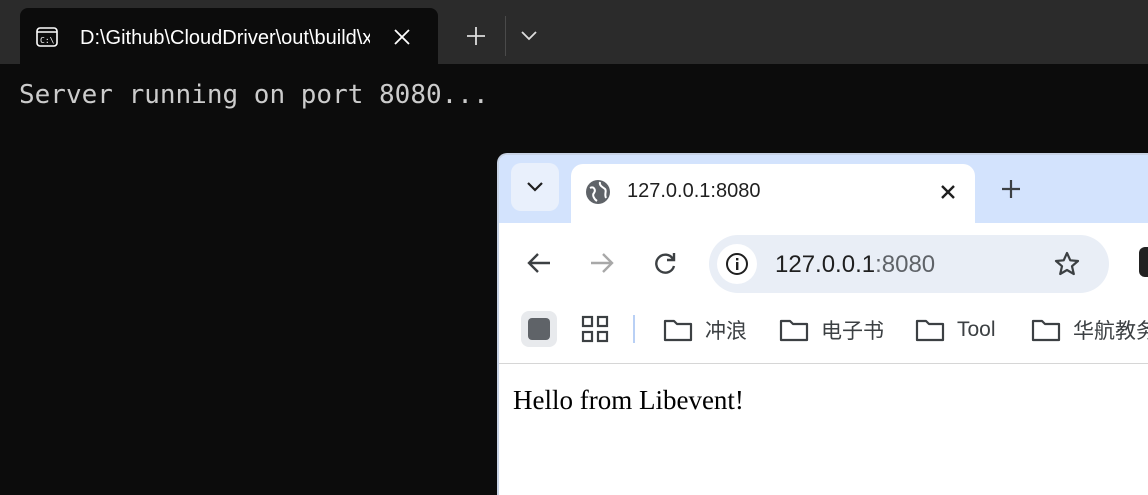 The height and width of the screenshot is (495, 1148). What do you see at coordinates (47, 40) in the screenshot?
I see `svg-text: C:\` at bounding box center [47, 40].